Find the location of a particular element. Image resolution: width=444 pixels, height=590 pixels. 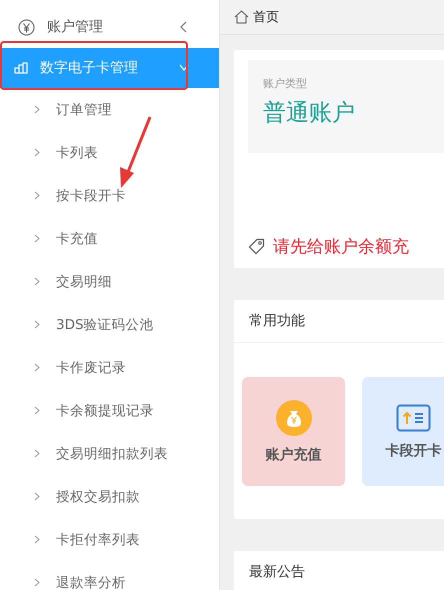

submenu-item: 退款率分析 is located at coordinates (109, 575).